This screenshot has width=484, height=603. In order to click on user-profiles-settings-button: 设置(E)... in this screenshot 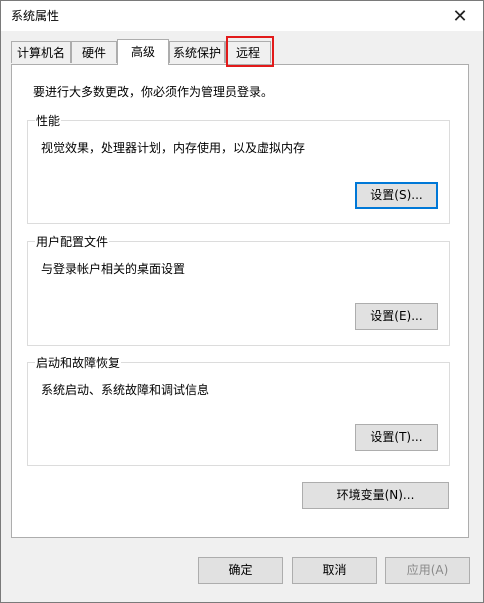, I will do `click(396, 316)`.